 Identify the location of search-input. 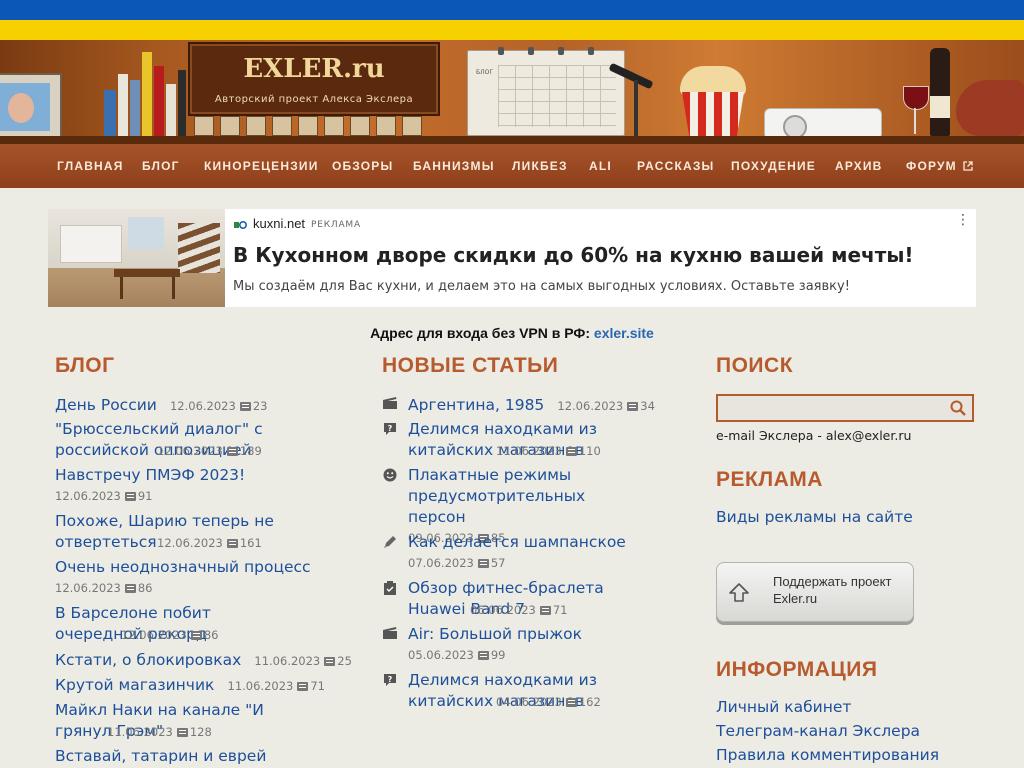
(845, 408).